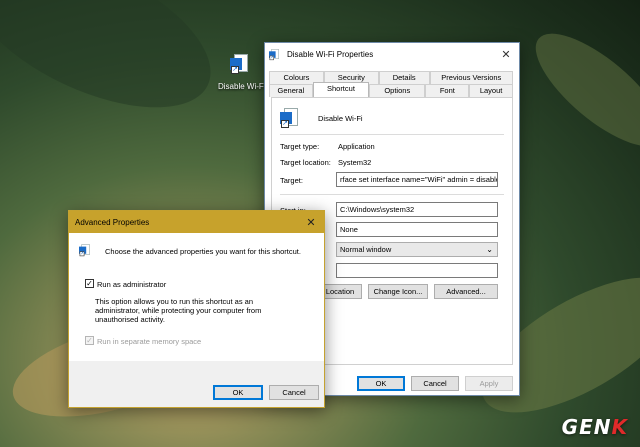 Image resolution: width=640 pixels, height=447 pixels. Describe the element at coordinates (112, 222) in the screenshot. I see `advanced-title: Advanced Properties` at that location.